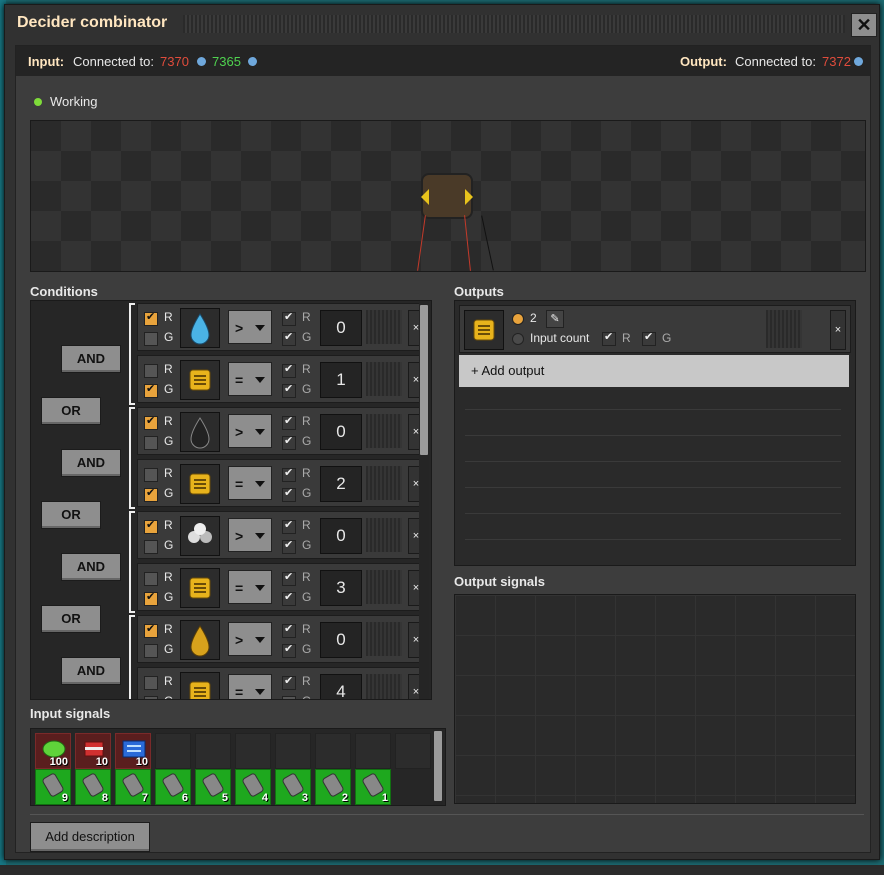  What do you see at coordinates (200, 328) in the screenshot?
I see `water-icon` at bounding box center [200, 328].